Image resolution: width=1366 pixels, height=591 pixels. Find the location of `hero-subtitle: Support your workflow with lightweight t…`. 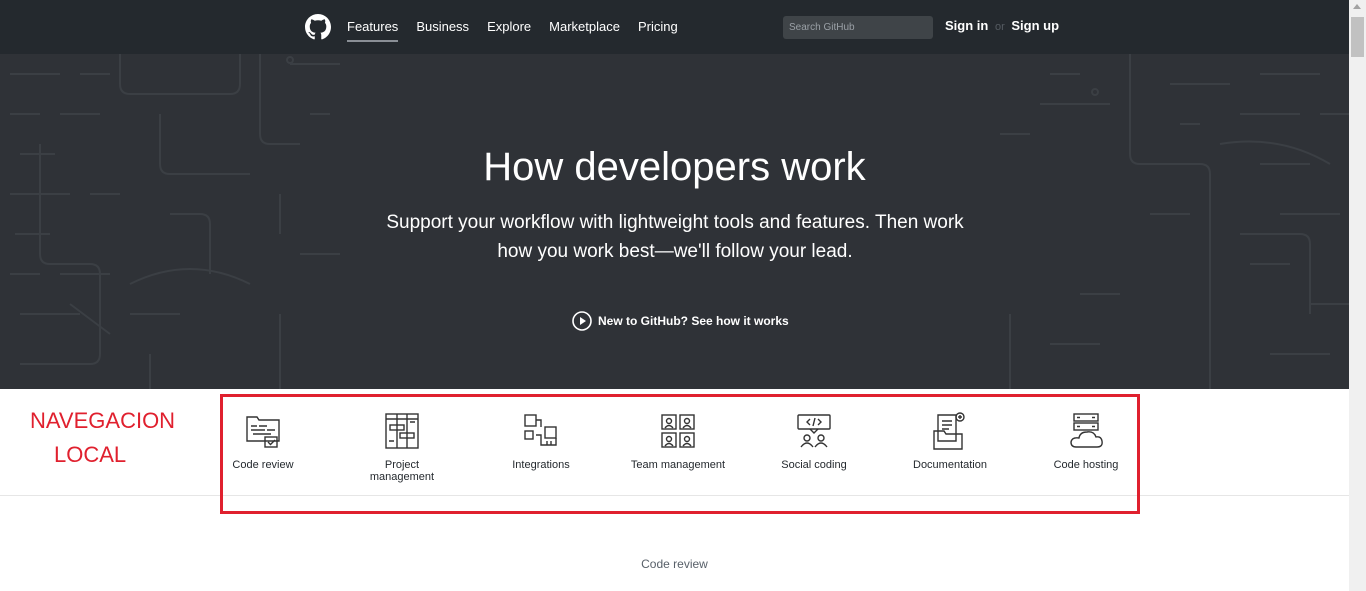

hero-subtitle: Support your workflow with lightweight t… is located at coordinates (675, 237).